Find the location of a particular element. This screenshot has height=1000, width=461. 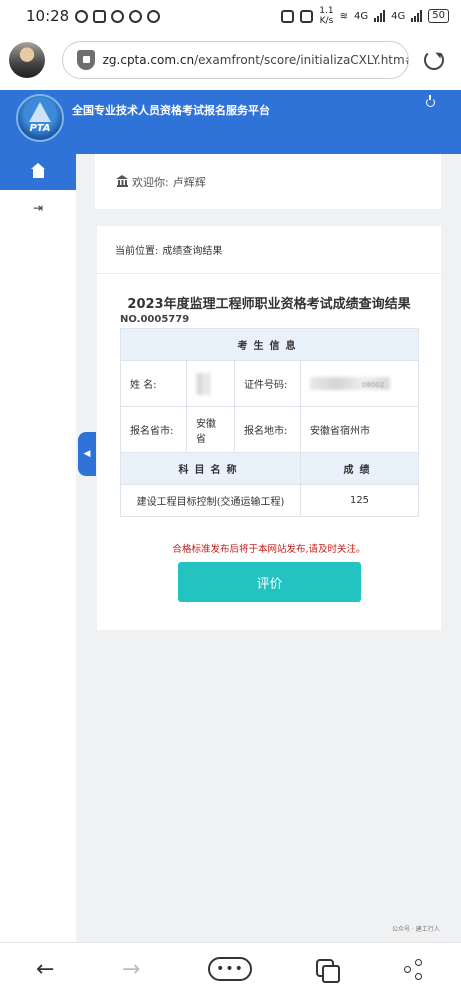

power-icon is located at coordinates (430, 101).